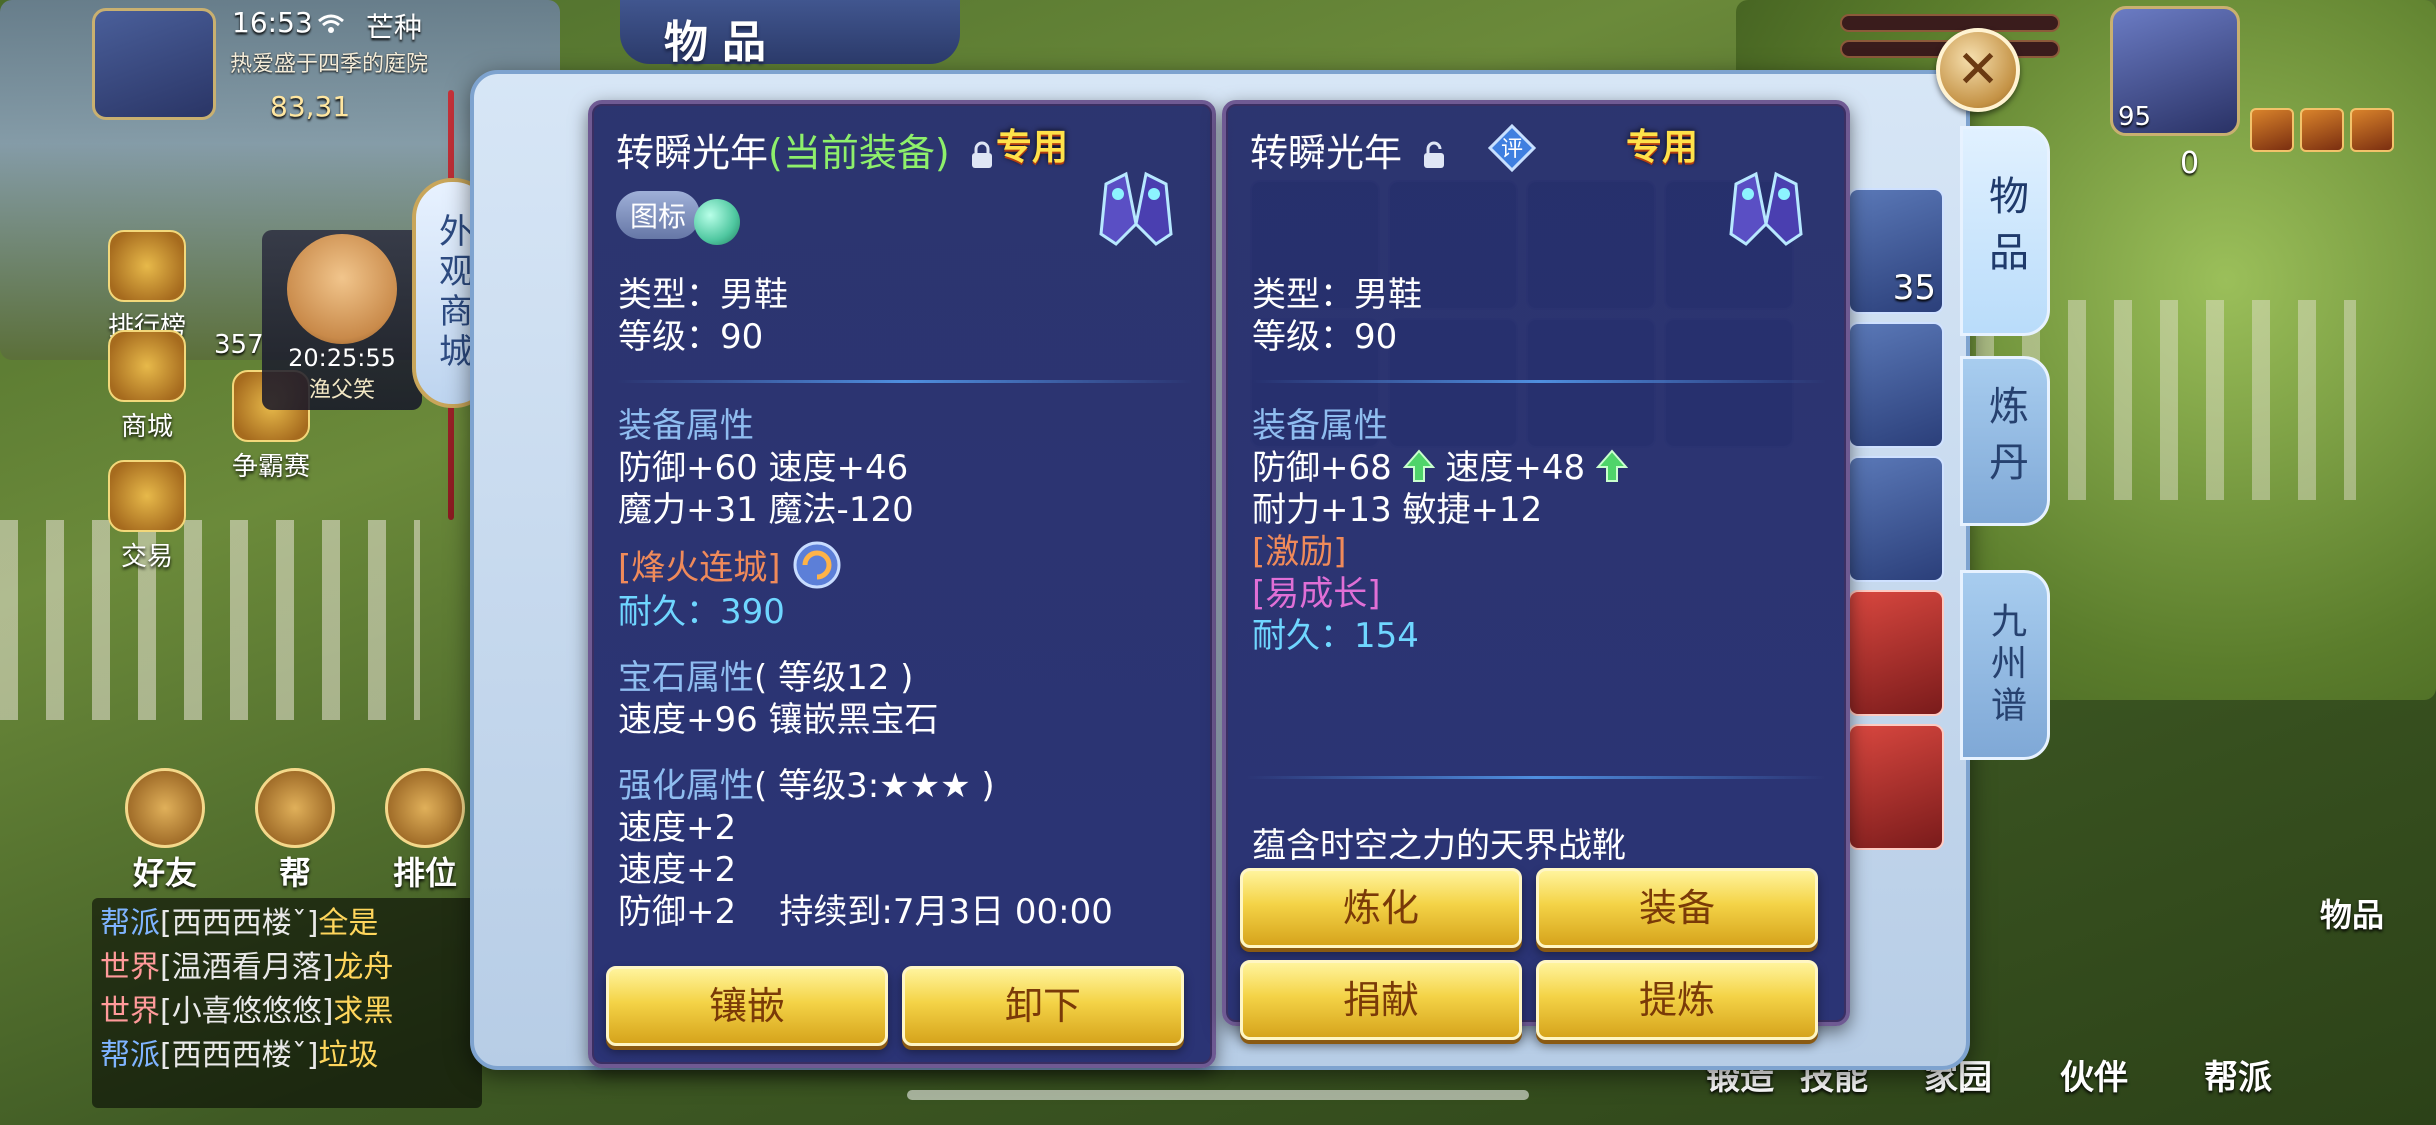  I want to click on npc-name: 渔父笑, so click(341, 390).